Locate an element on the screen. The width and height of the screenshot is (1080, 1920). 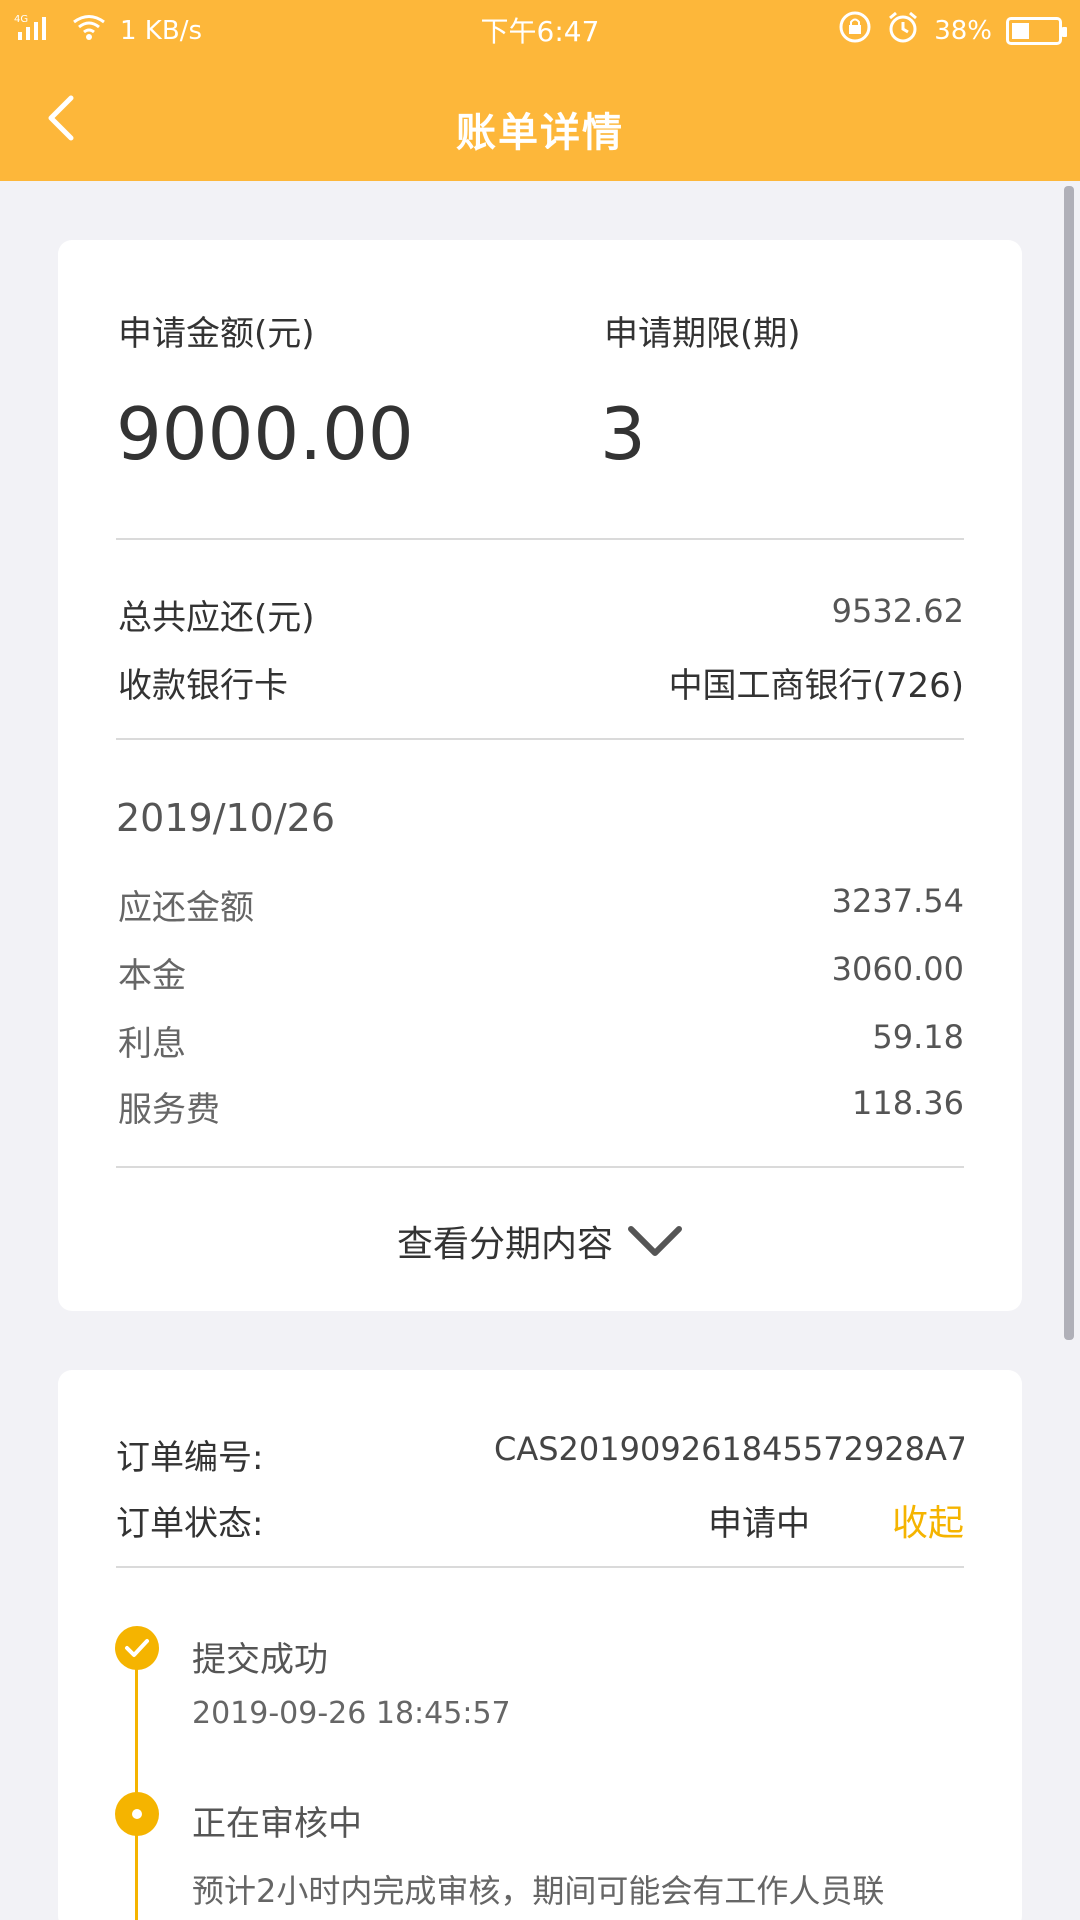
chevron-down-icon is located at coordinates (655, 1241).